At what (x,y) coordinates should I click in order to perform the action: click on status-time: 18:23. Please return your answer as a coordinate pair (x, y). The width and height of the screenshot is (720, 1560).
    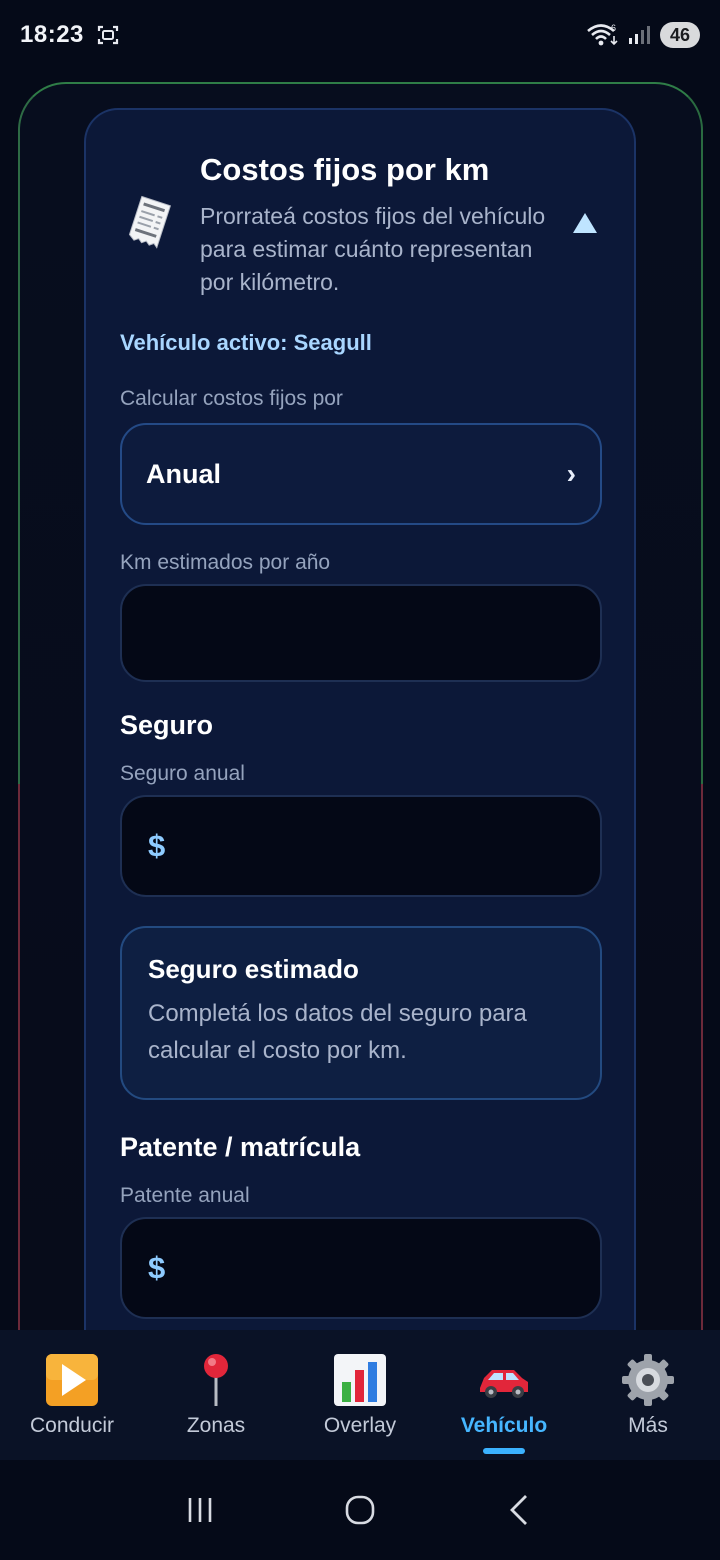
    Looking at the image, I should click on (52, 34).